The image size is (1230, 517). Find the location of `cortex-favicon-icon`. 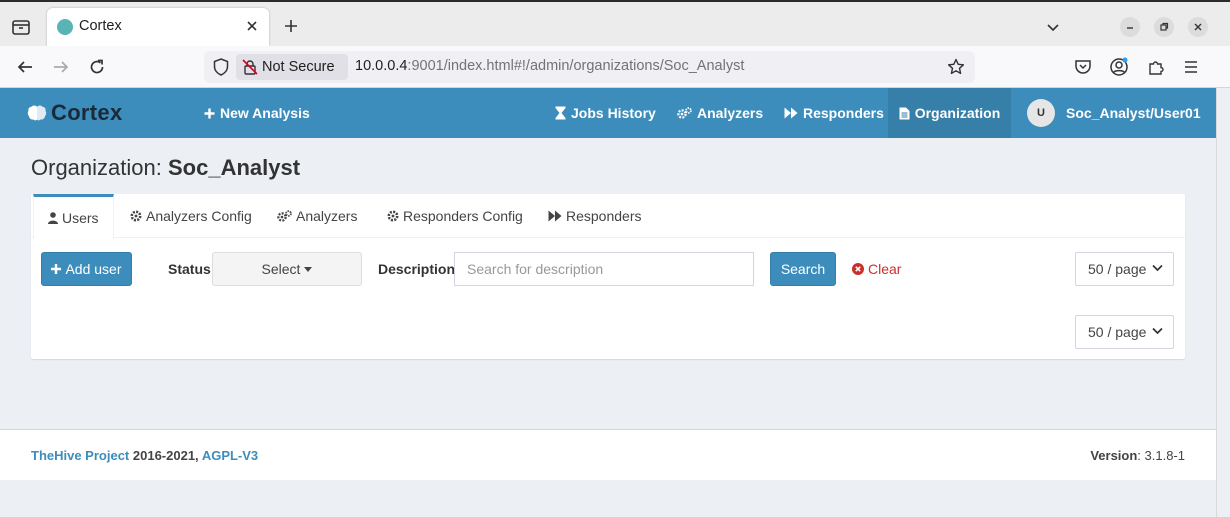

cortex-favicon-icon is located at coordinates (65, 27).